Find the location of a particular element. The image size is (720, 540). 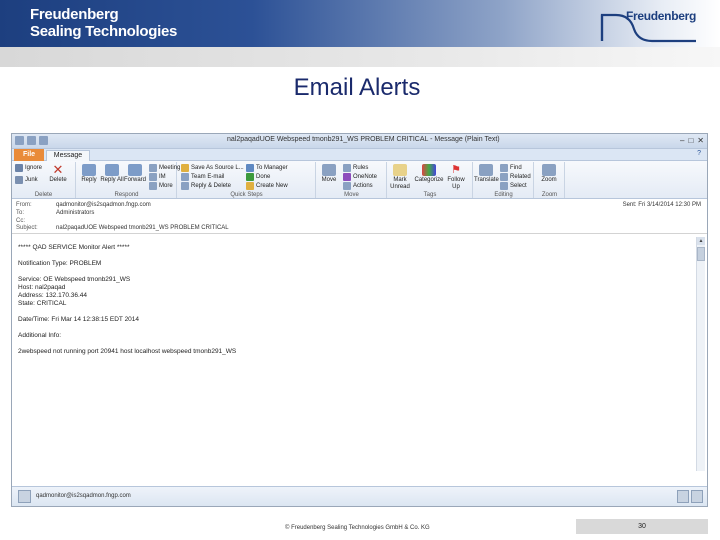

zoom-button: Zoom is located at coordinates (549, 174).